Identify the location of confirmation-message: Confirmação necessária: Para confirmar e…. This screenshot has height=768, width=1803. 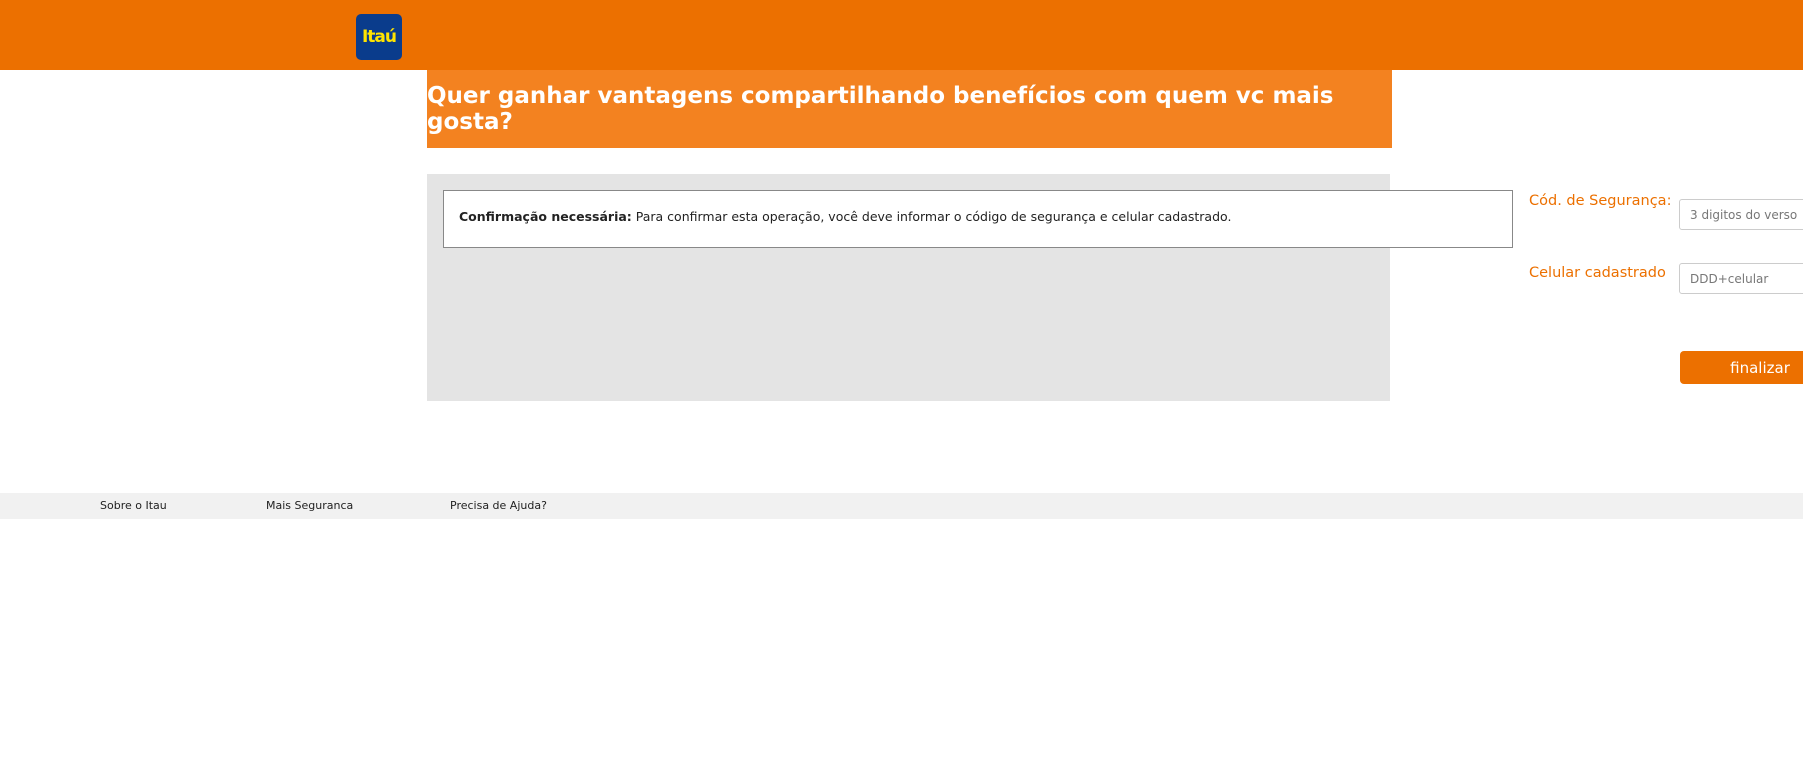
(978, 219).